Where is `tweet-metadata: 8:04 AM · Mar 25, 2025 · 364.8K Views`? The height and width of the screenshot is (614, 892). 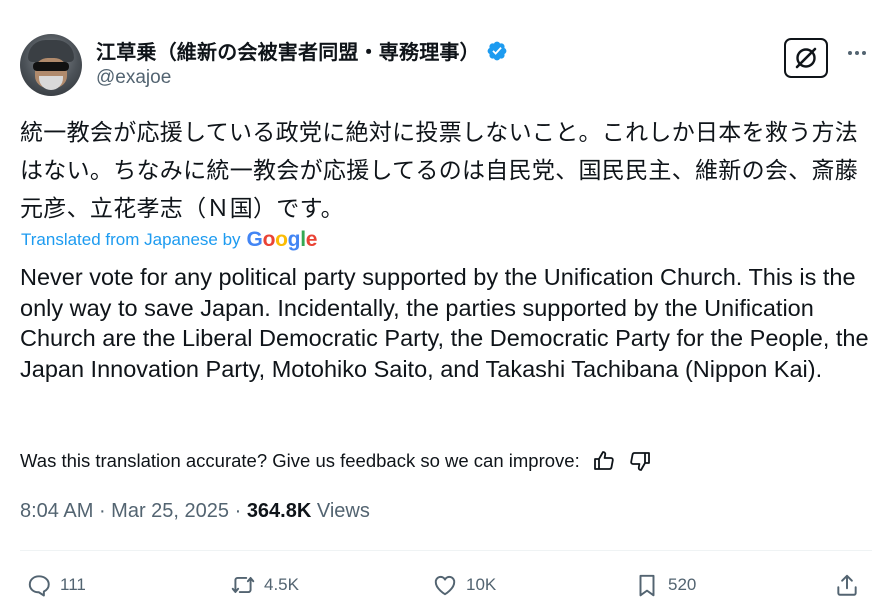
tweet-metadata: 8:04 AM · Mar 25, 2025 · 364.8K Views is located at coordinates (195, 511).